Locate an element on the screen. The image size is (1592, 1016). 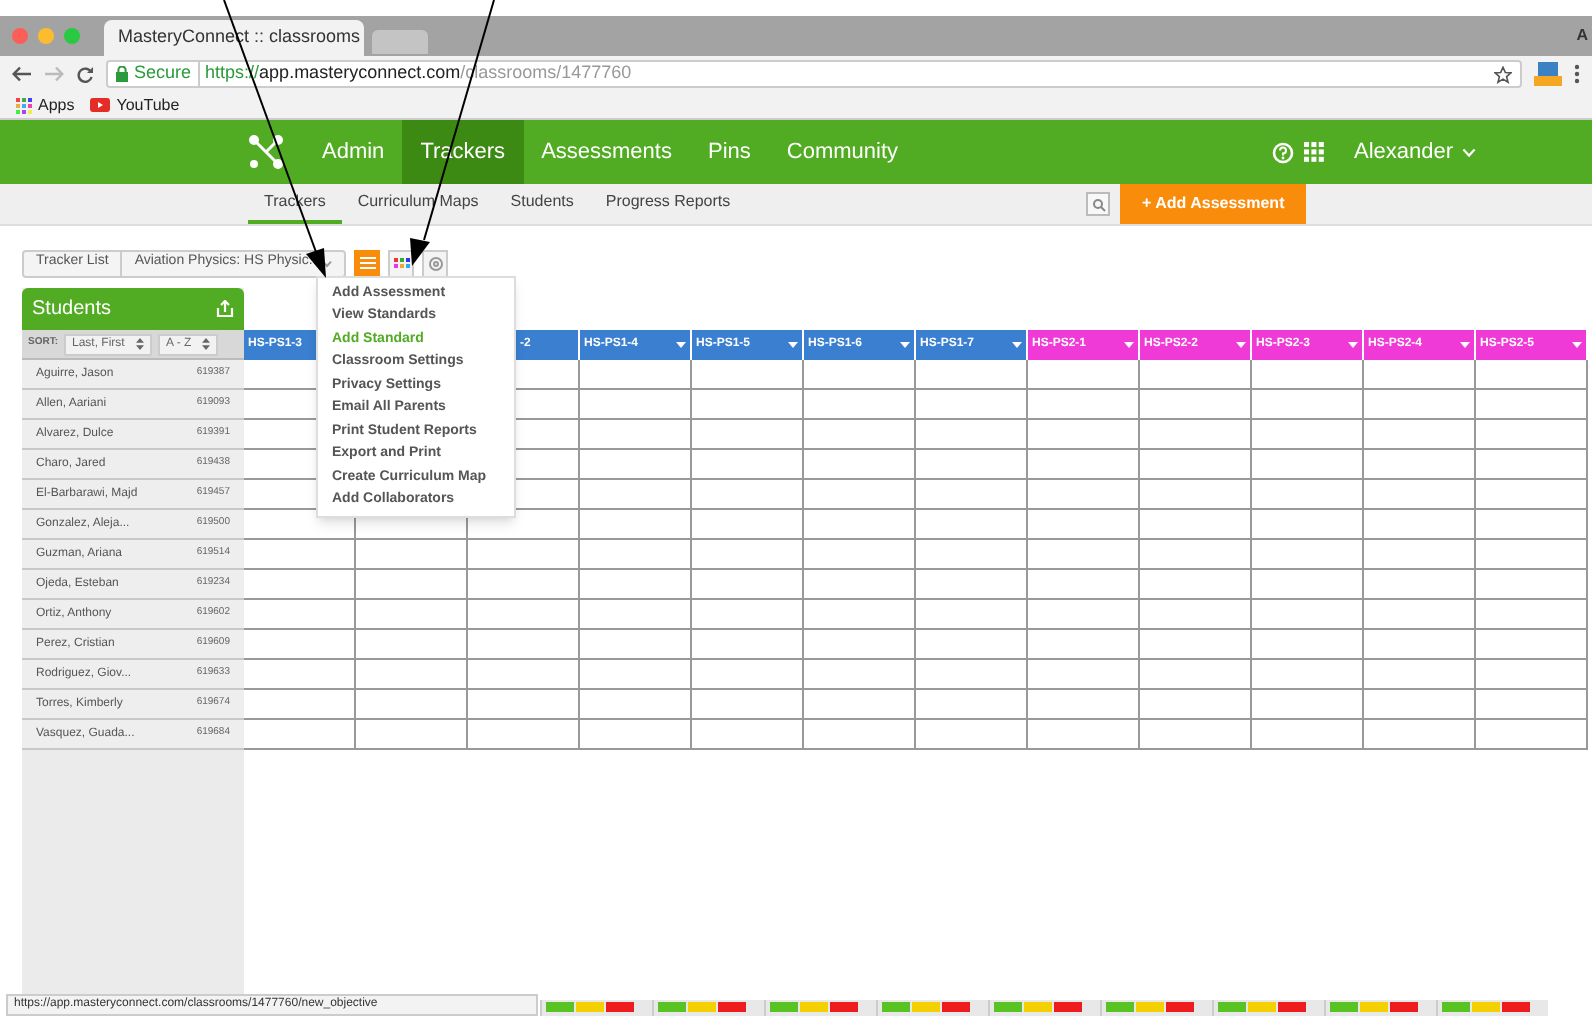
secure-label: Secure is located at coordinates (167, 74).